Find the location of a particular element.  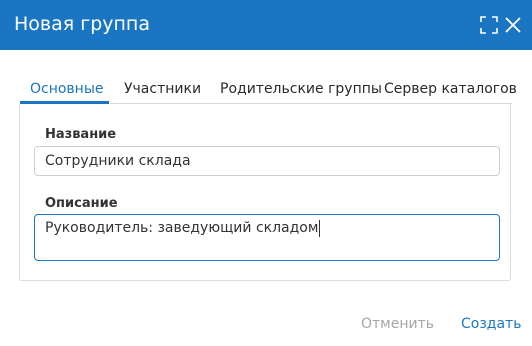

close-button is located at coordinates (513, 25).